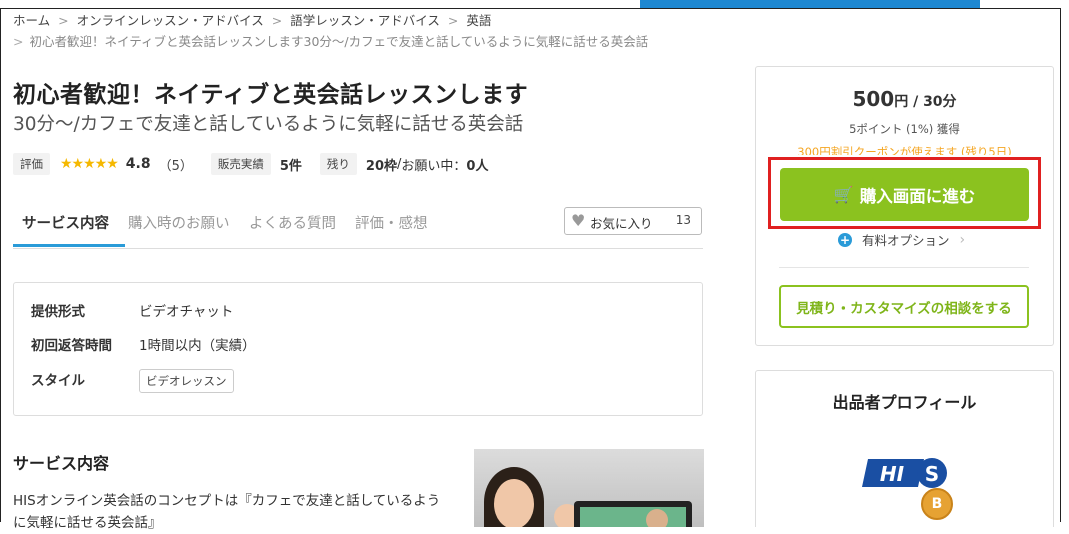 This screenshot has width=1069, height=534. Describe the element at coordinates (69, 245) in the screenshot. I see `tab-active-indicator` at that location.